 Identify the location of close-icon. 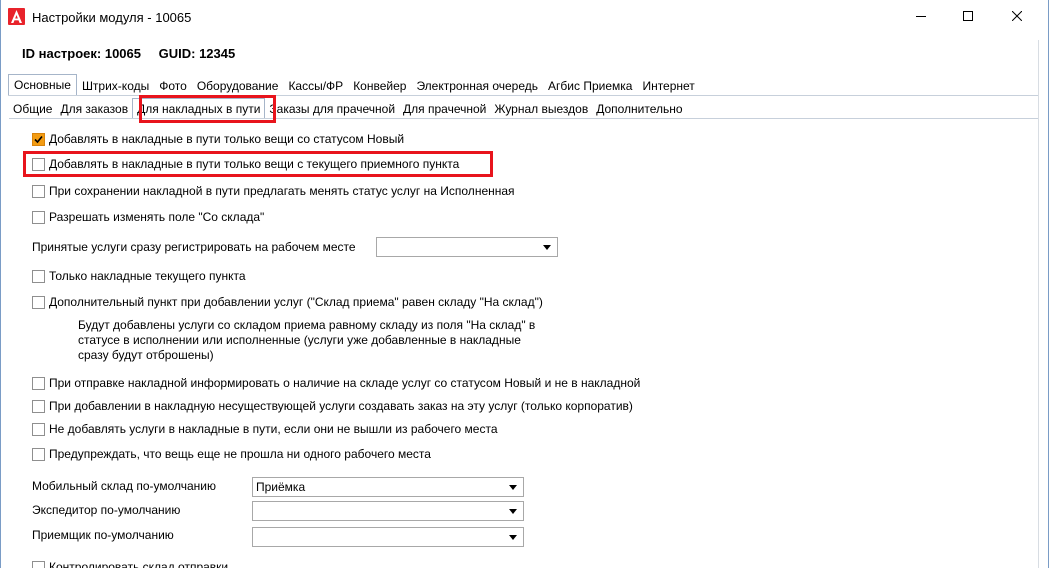
(1017, 16).